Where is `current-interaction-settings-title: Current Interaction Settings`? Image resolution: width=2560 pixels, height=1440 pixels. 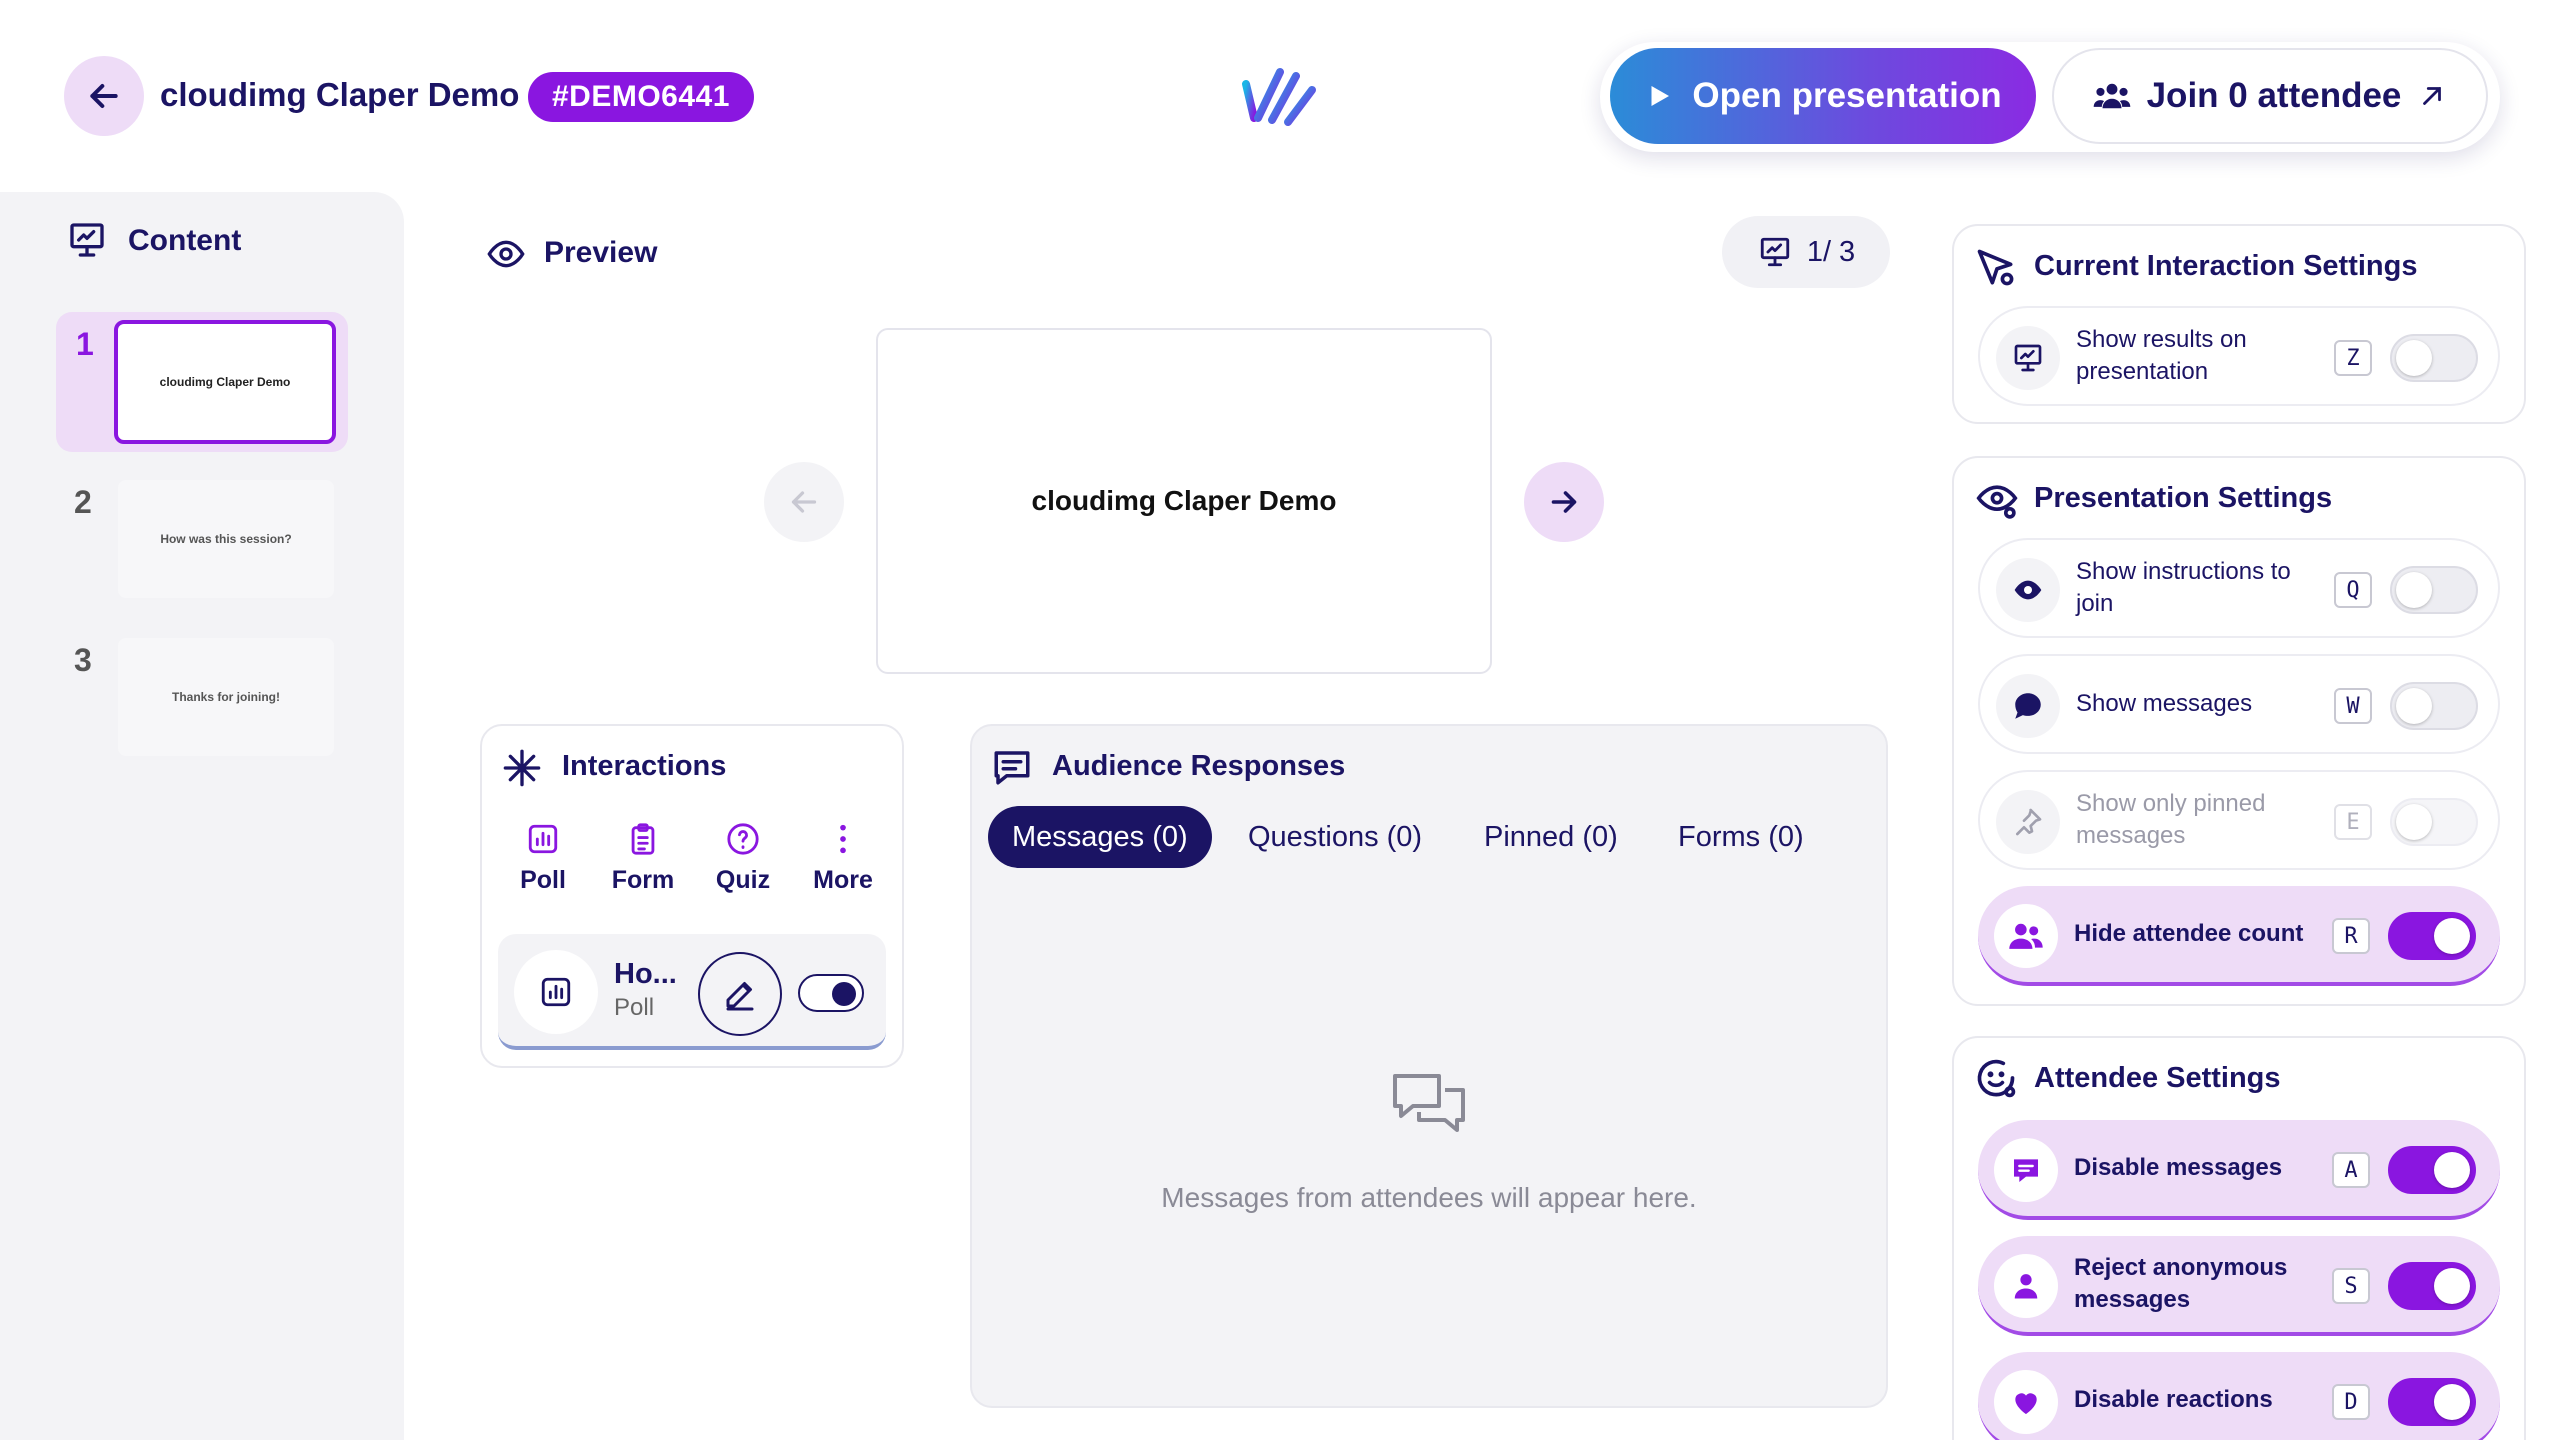 current-interaction-settings-title: Current Interaction Settings is located at coordinates (2226, 266).